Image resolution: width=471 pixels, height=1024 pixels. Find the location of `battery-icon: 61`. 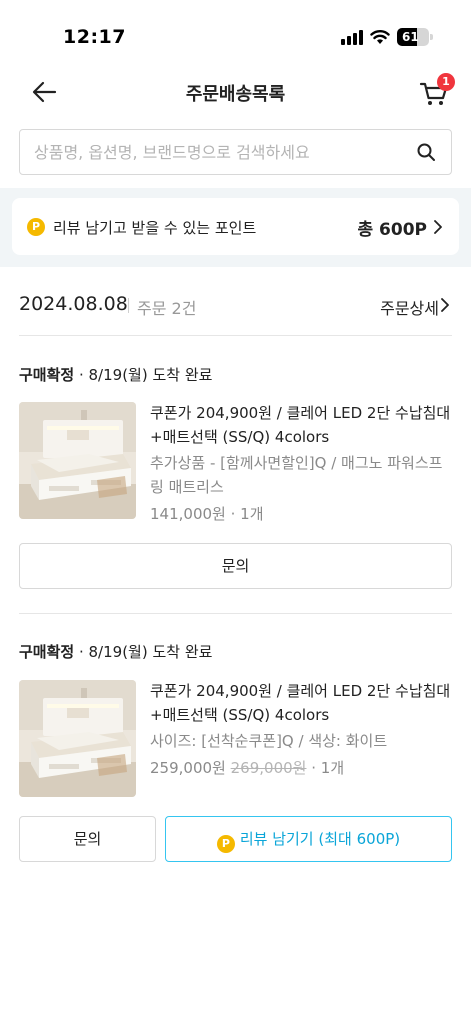

battery-icon: 61 is located at coordinates (415, 37).